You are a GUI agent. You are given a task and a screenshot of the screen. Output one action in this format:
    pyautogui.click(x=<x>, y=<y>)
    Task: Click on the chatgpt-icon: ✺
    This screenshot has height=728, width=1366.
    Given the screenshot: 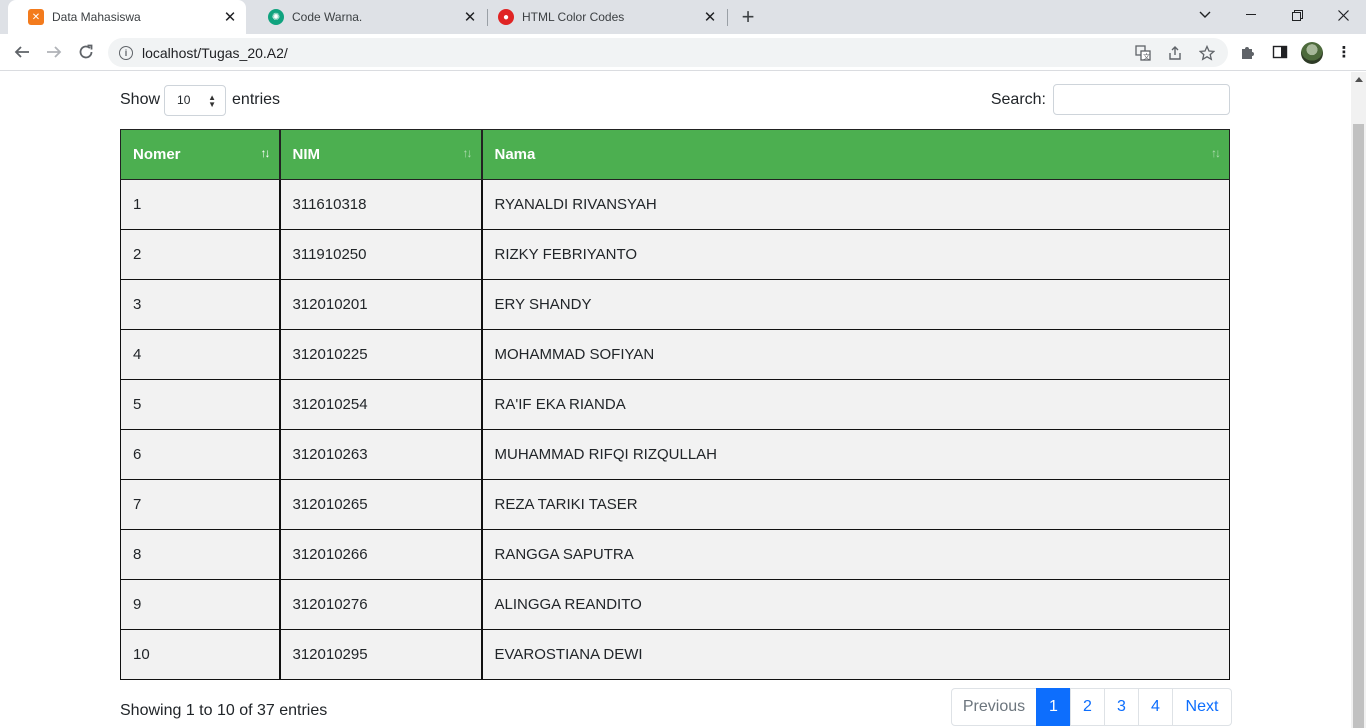 What is the action you would take?
    pyautogui.click(x=276, y=17)
    